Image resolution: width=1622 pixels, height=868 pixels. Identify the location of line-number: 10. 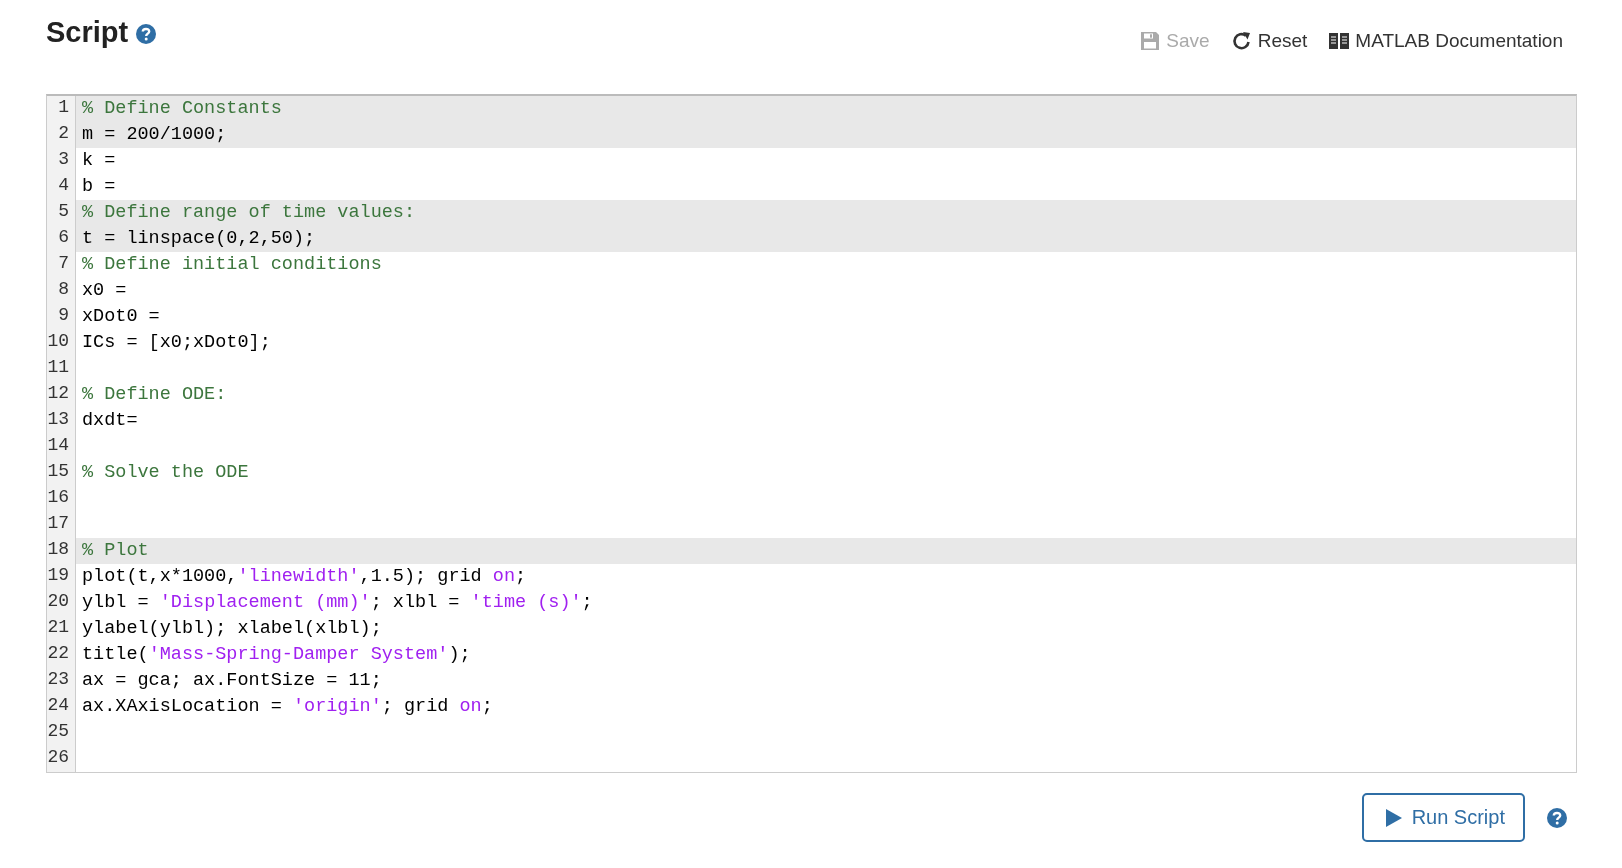
(61, 343).